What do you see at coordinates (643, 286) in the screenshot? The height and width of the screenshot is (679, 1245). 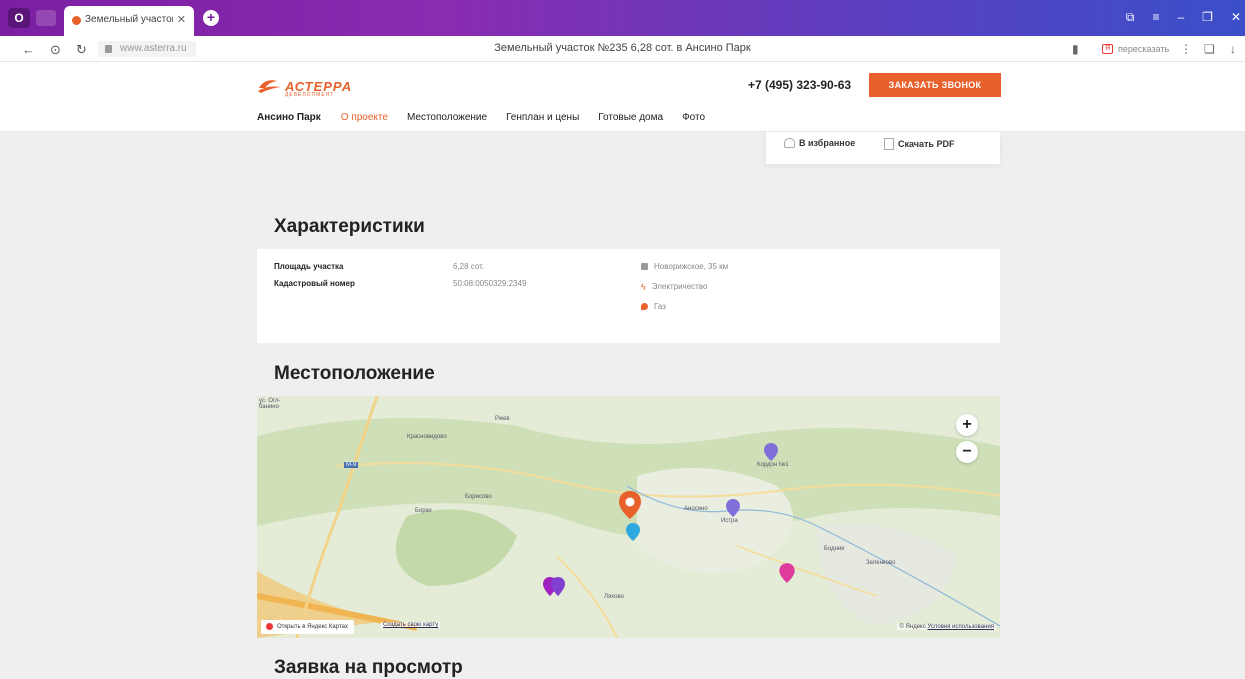 I see `lightning-icon: ϟ` at bounding box center [643, 286].